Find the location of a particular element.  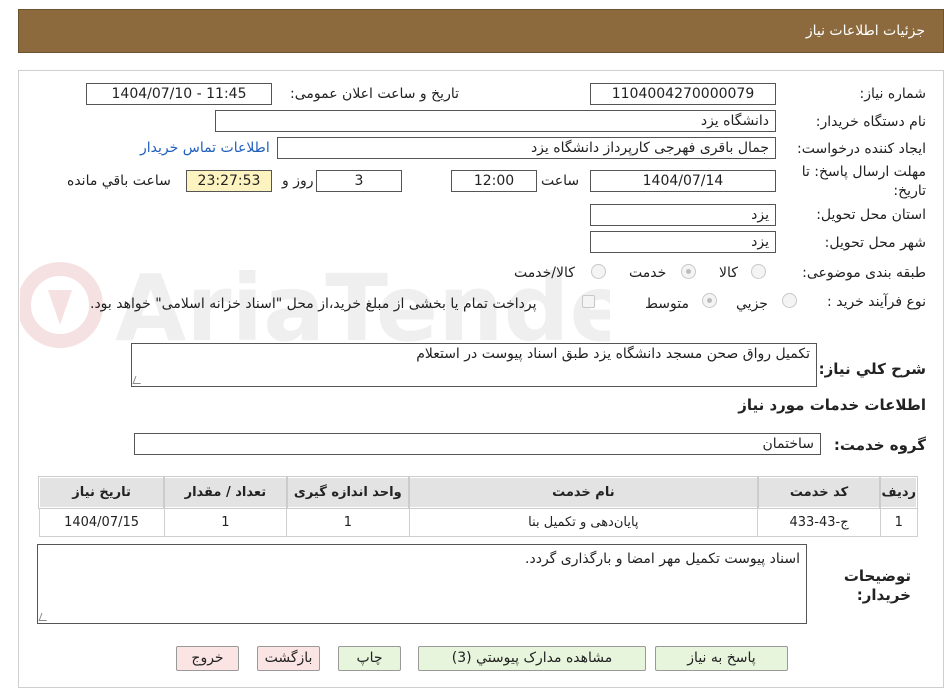

category-service-label: خدمت is located at coordinates (648, 273).